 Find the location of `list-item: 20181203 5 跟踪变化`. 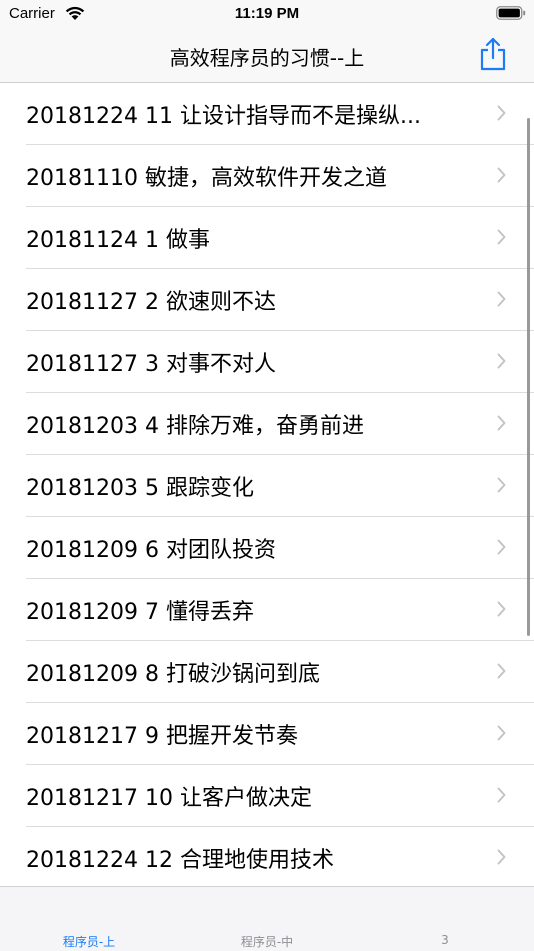

list-item: 20181203 5 跟踪变化 is located at coordinates (267, 486).